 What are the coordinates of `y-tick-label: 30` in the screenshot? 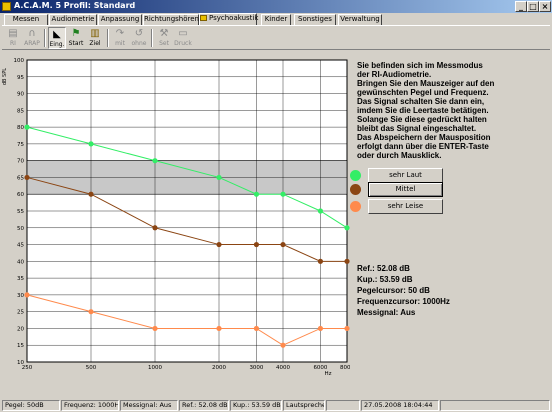 It's located at (20, 296).